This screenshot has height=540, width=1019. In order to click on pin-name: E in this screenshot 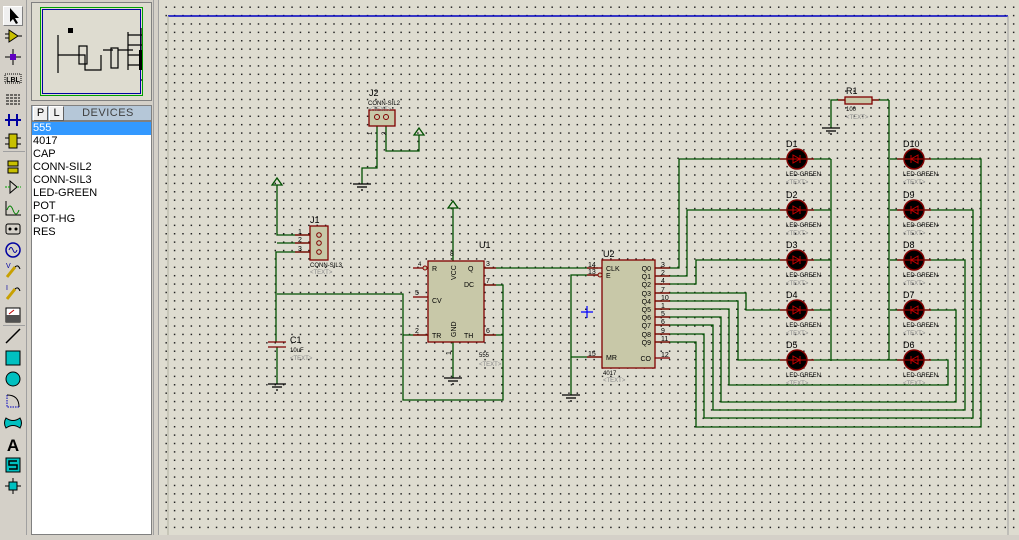, I will do `click(608, 276)`.